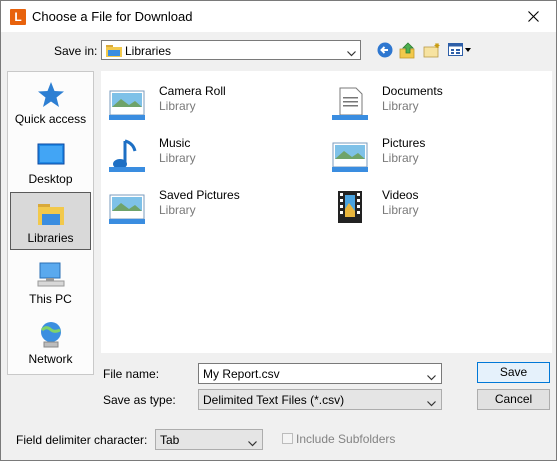 The image size is (557, 461). I want to click on place-quick-access: Quick access, so click(50, 103).